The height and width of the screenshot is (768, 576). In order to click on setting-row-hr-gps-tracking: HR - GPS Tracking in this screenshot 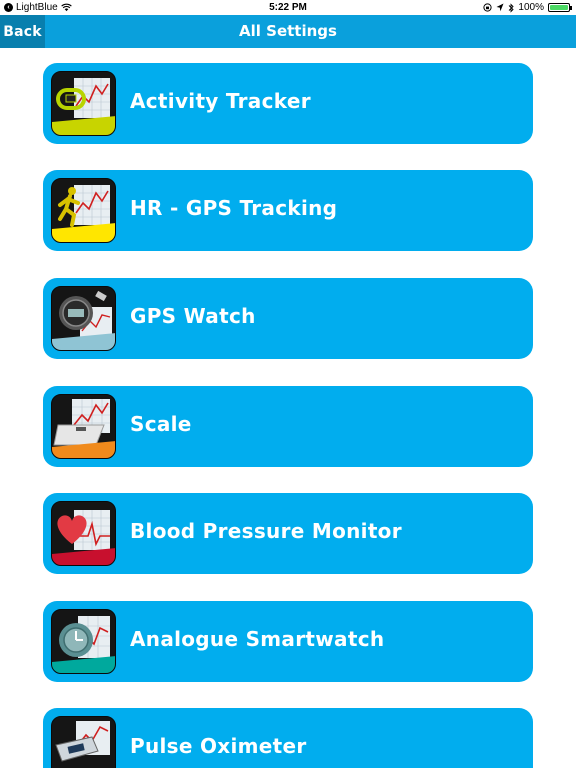, I will do `click(288, 210)`.